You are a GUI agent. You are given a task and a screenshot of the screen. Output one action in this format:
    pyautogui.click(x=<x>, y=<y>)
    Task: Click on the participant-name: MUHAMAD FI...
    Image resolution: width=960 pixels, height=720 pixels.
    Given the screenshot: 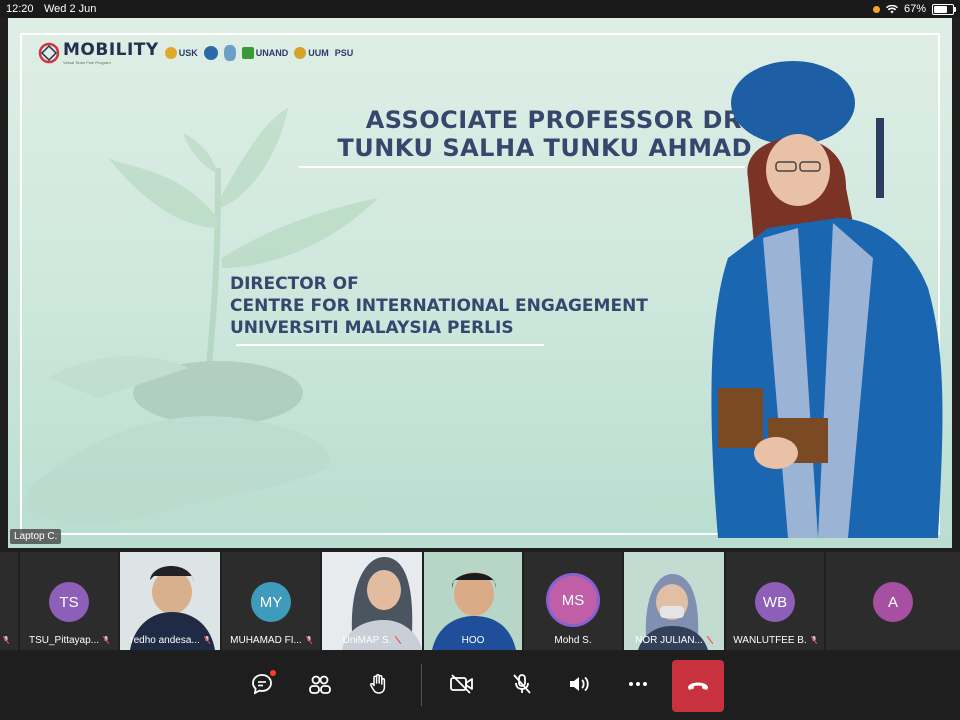 What is the action you would take?
    pyautogui.click(x=271, y=640)
    